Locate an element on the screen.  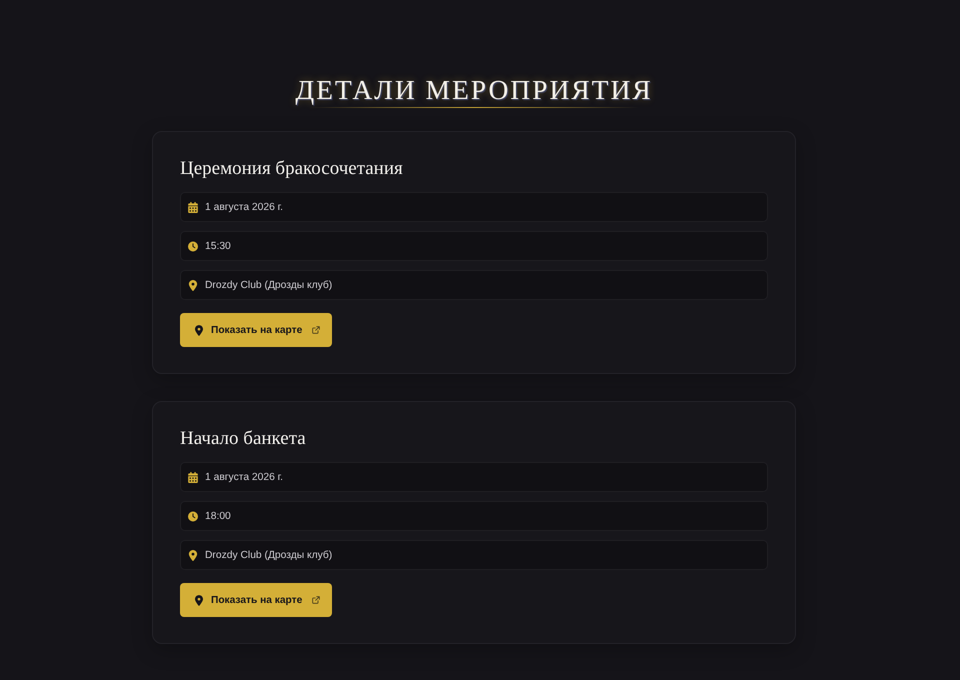
detail-text: 15:30 is located at coordinates (218, 246).